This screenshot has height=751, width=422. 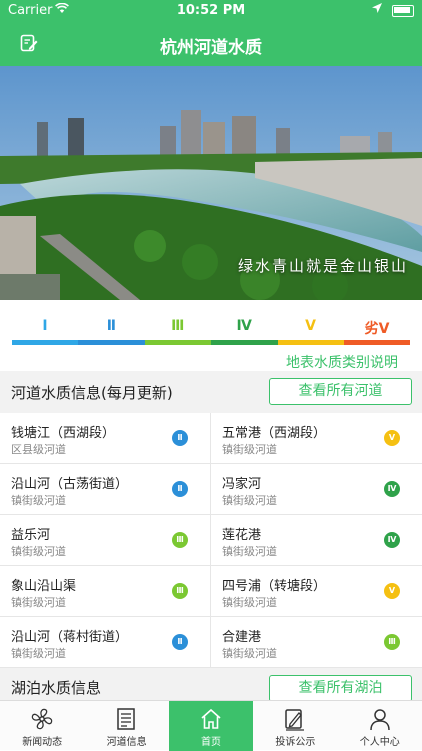 What do you see at coordinates (45, 326) in the screenshot?
I see `grade-label-1: Ⅰ` at bounding box center [45, 326].